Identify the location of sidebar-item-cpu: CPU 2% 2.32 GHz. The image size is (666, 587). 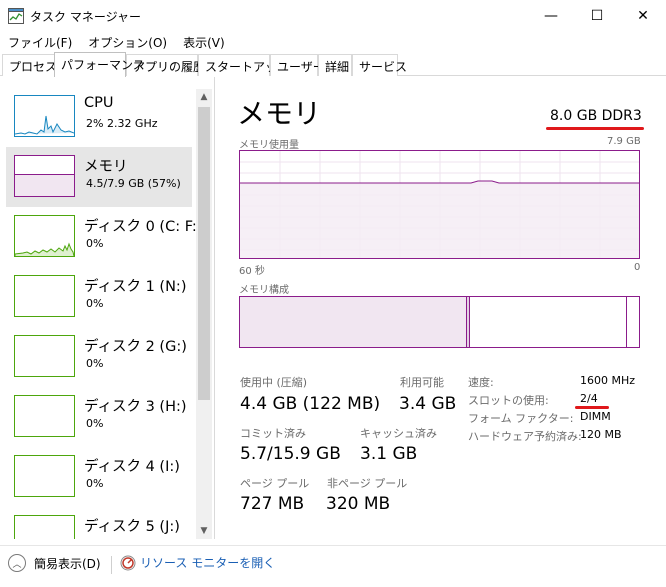
(99, 117).